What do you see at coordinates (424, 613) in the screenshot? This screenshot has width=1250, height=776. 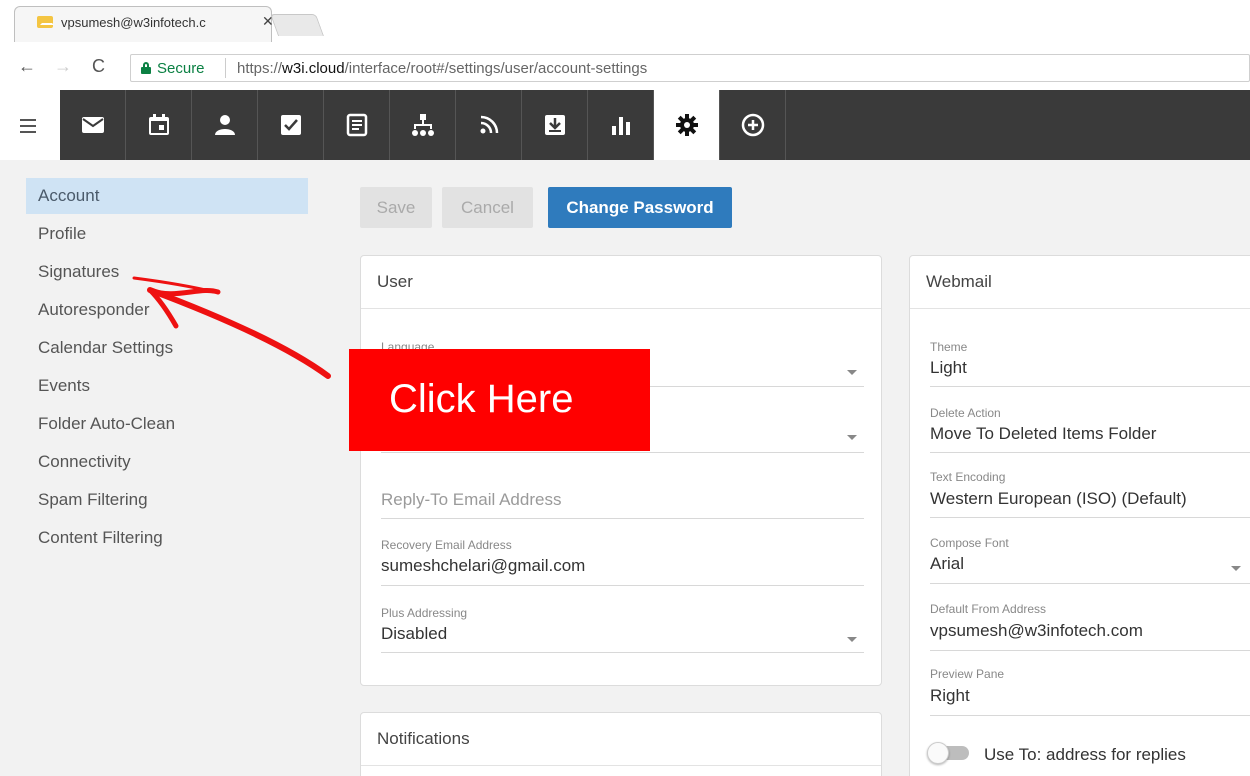 I see `plus-addressing-label: Plus Addressing` at bounding box center [424, 613].